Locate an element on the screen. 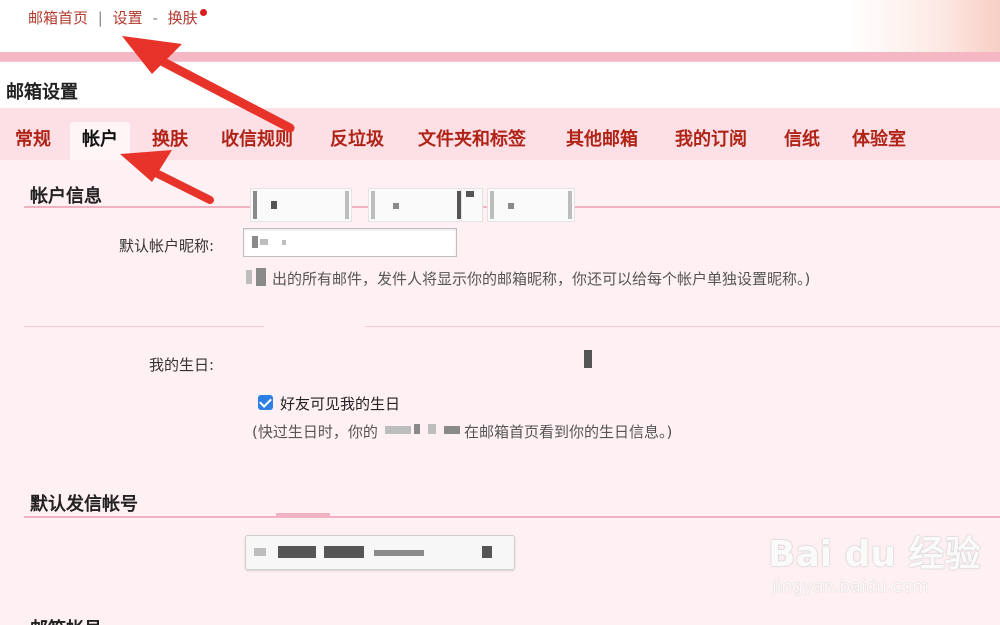 This screenshot has width=1000, height=625. account-info-title: 帐户信息 is located at coordinates (66, 196).